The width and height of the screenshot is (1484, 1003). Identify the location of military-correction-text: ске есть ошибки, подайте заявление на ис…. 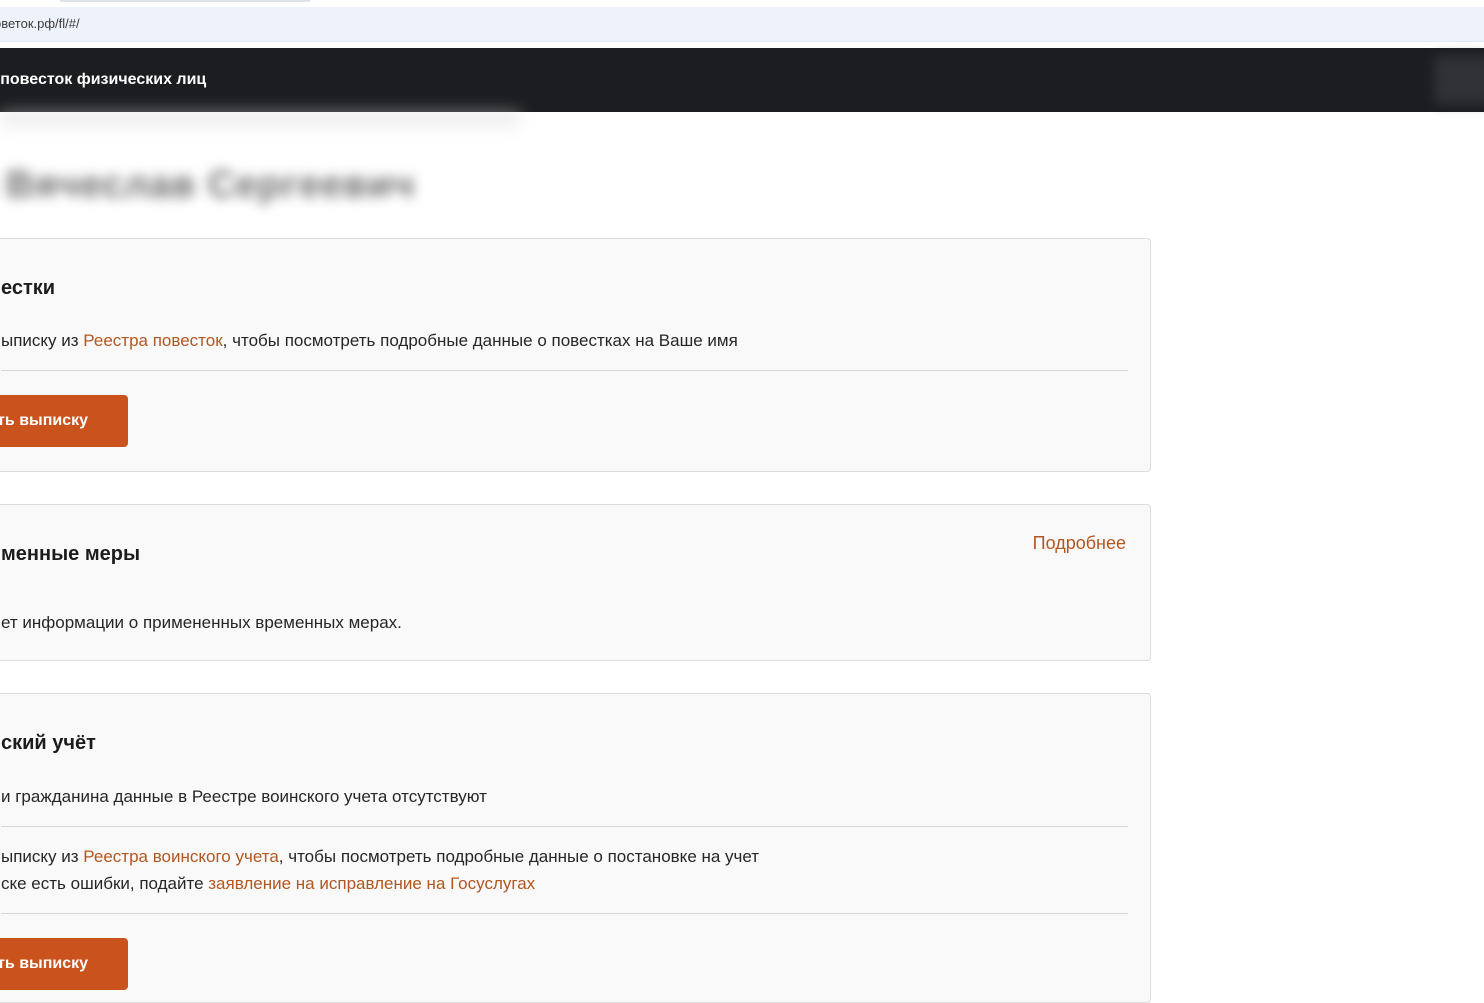
(268, 884).